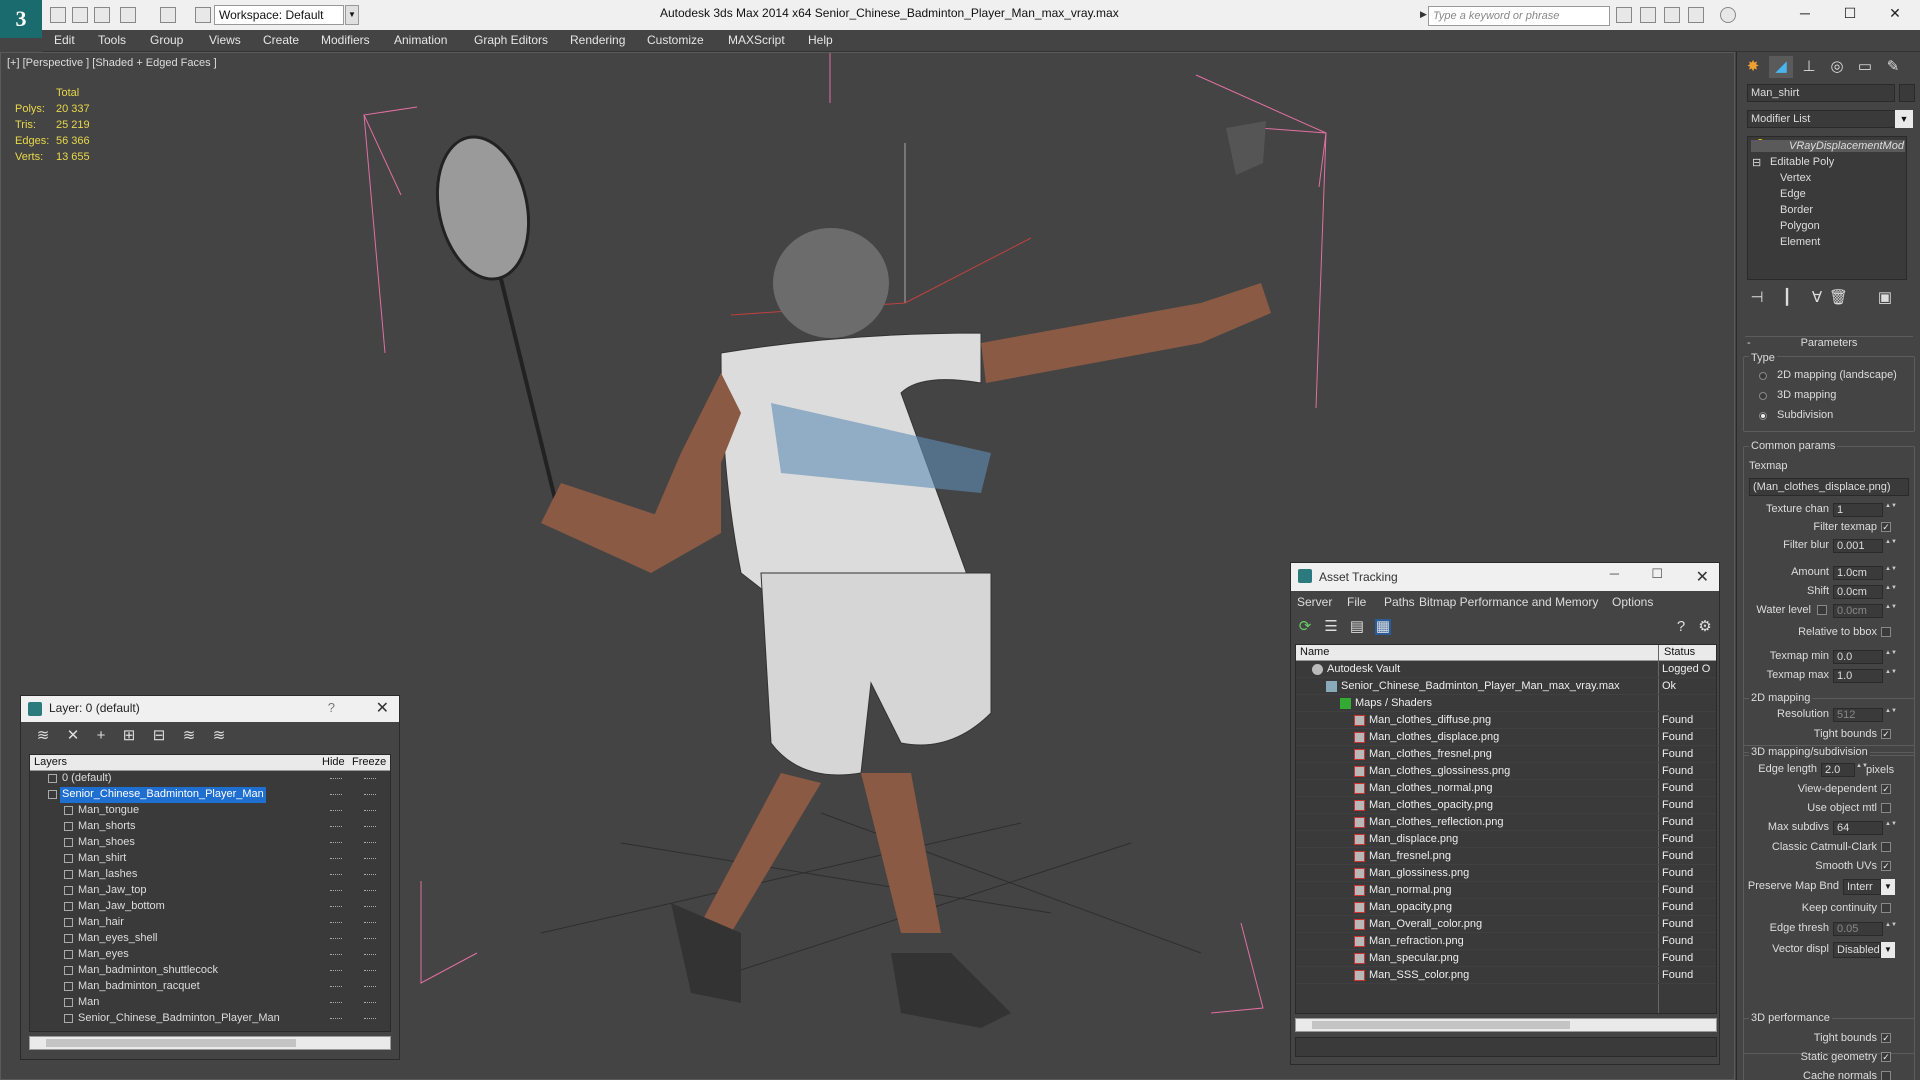 The height and width of the screenshot is (1080, 1920). I want to click on menu-help: Help, so click(820, 40).